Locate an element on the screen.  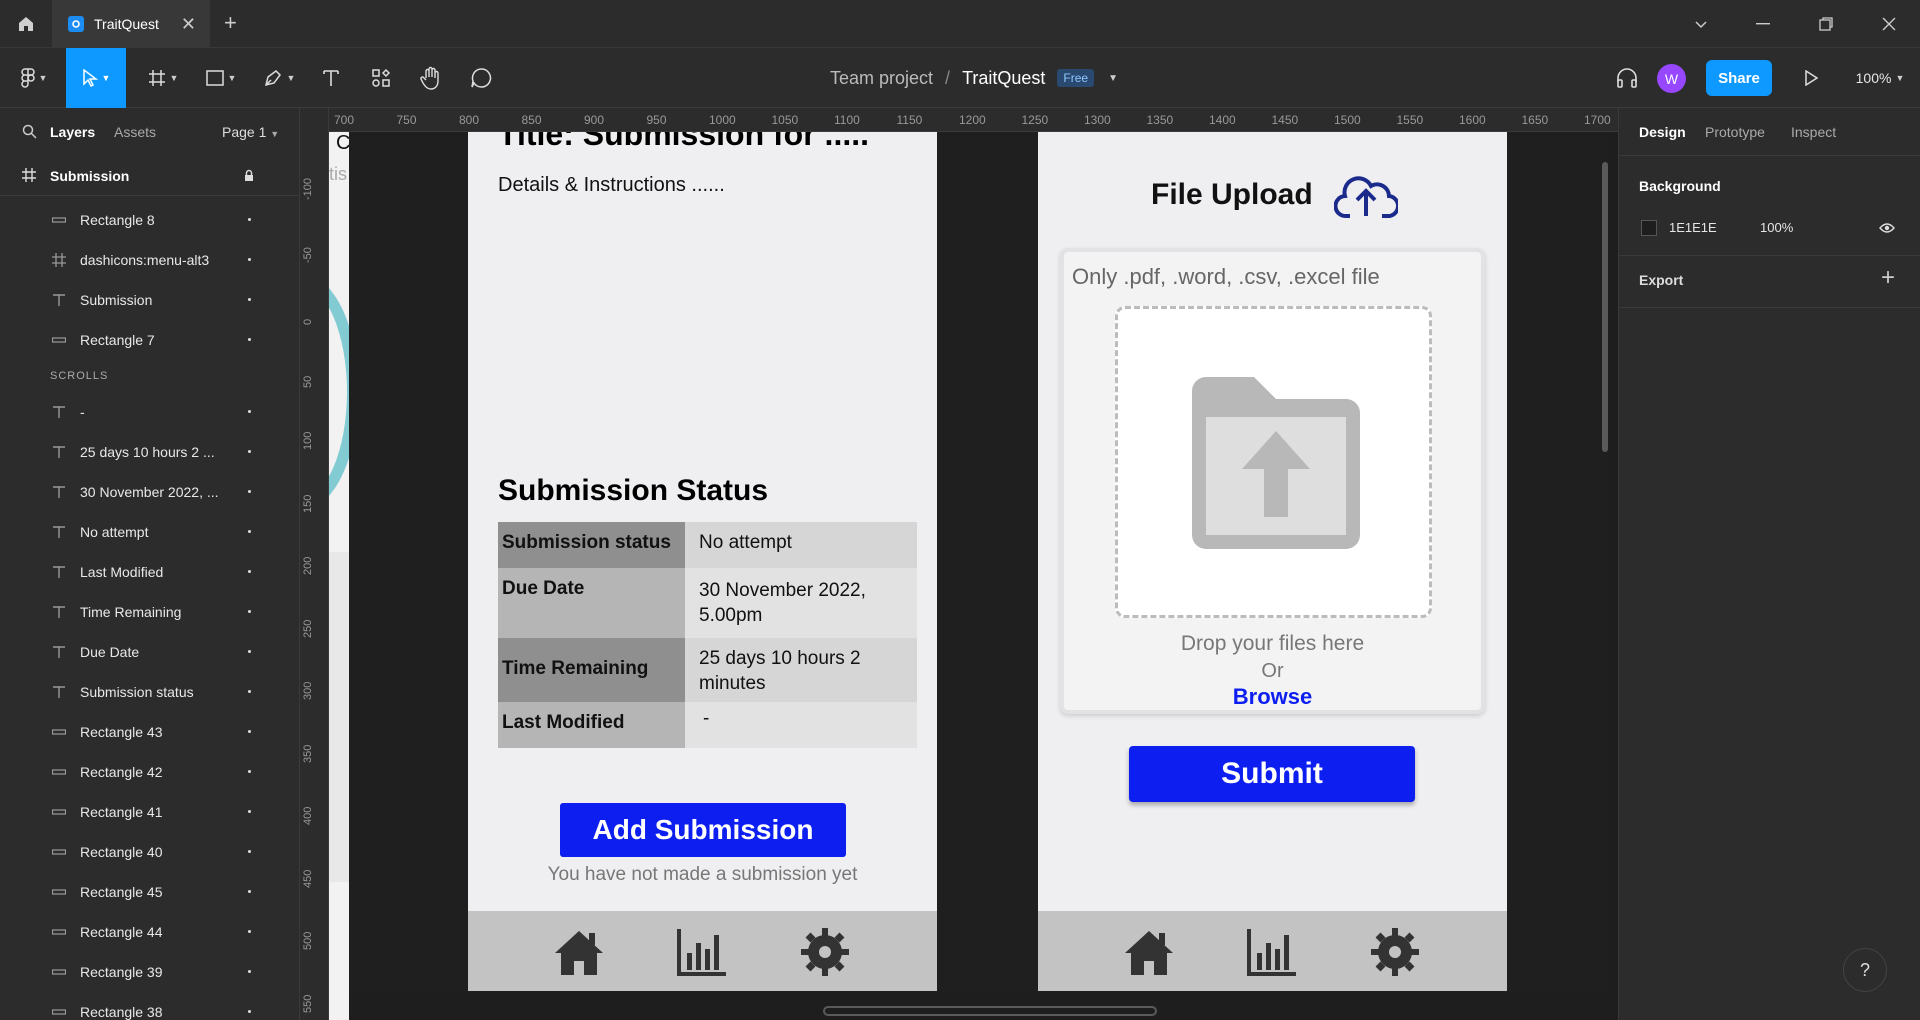
layer-item: Submission is located at coordinates (149, 300).